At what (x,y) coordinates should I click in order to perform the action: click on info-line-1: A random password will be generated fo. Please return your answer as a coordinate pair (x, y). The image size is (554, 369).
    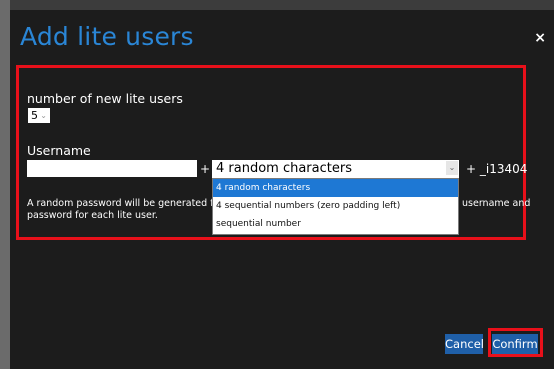
    Looking at the image, I should click on (120, 203).